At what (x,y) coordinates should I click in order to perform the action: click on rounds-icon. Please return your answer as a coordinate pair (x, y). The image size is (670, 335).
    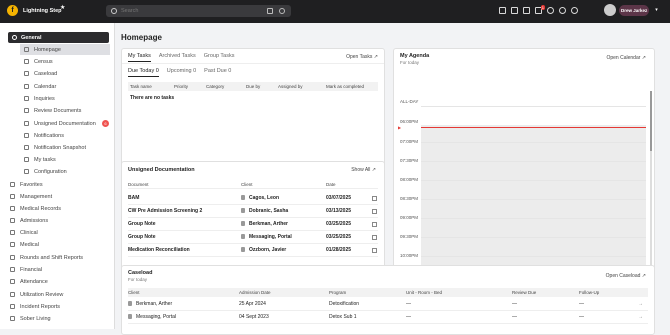
    Looking at the image, I should click on (12, 257).